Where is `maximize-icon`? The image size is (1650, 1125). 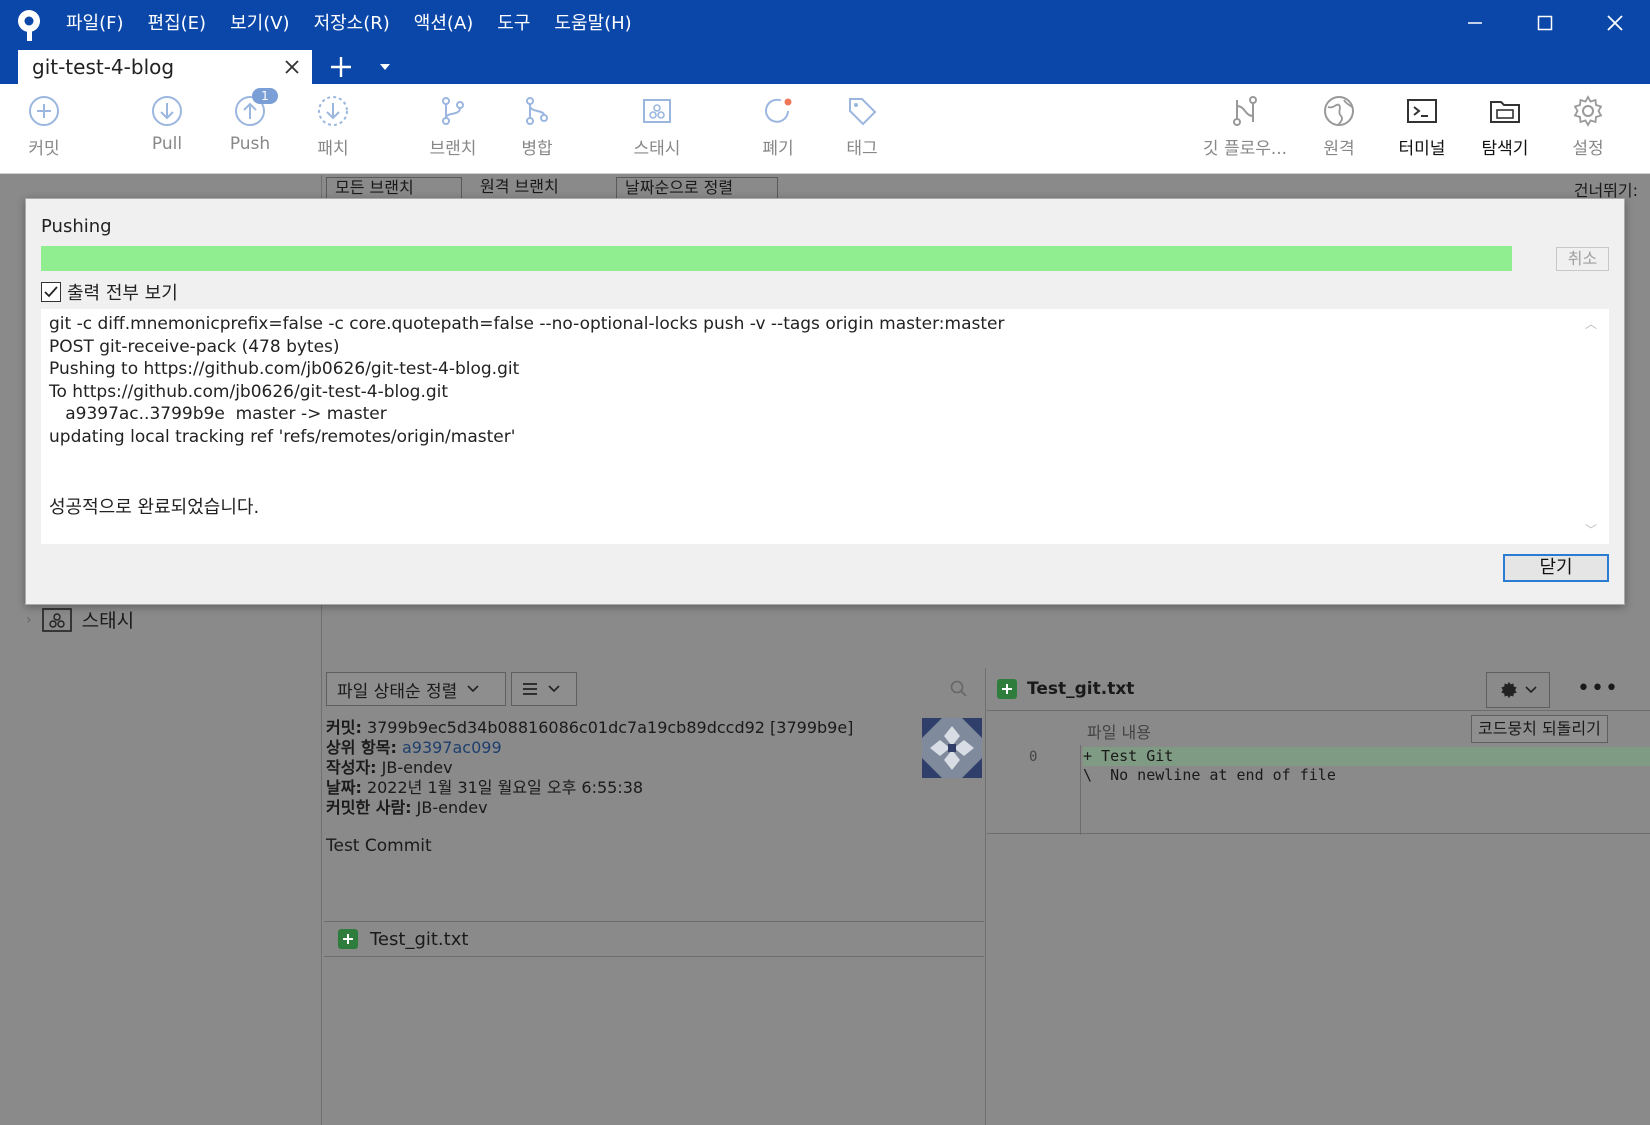
maximize-icon is located at coordinates (1545, 23).